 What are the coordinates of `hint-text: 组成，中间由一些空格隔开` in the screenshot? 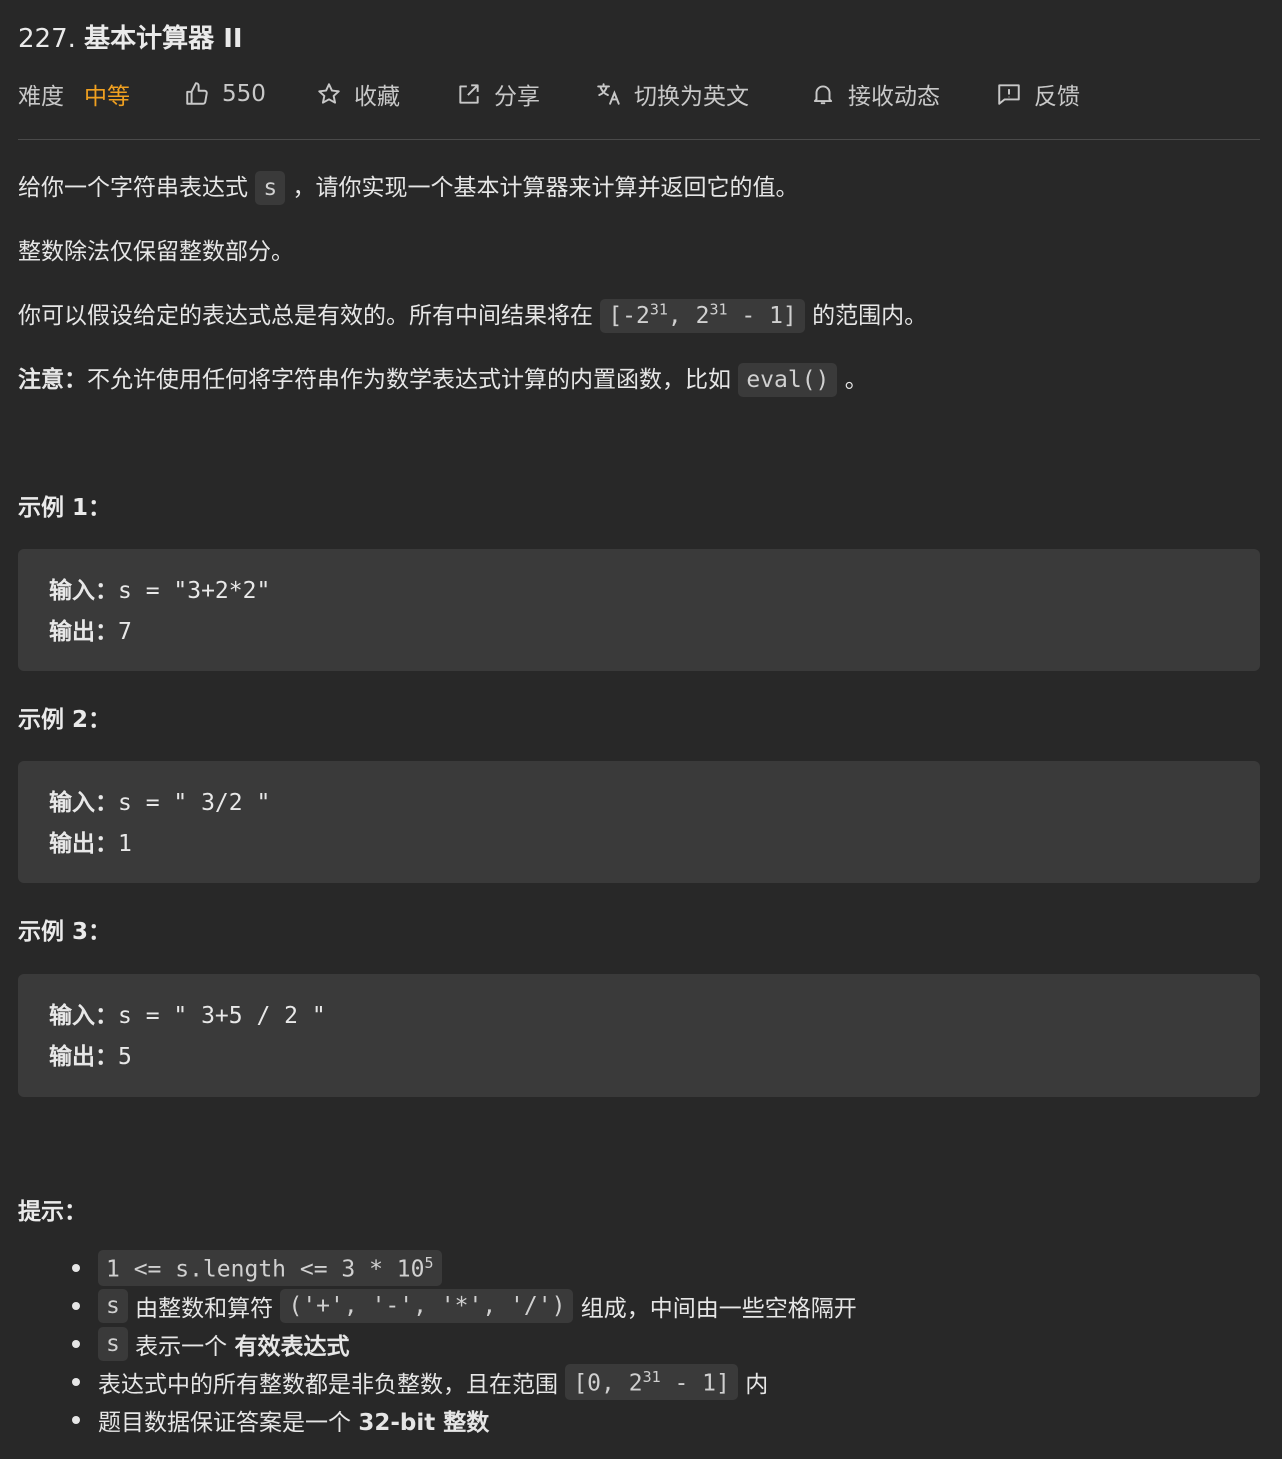 It's located at (718, 1309).